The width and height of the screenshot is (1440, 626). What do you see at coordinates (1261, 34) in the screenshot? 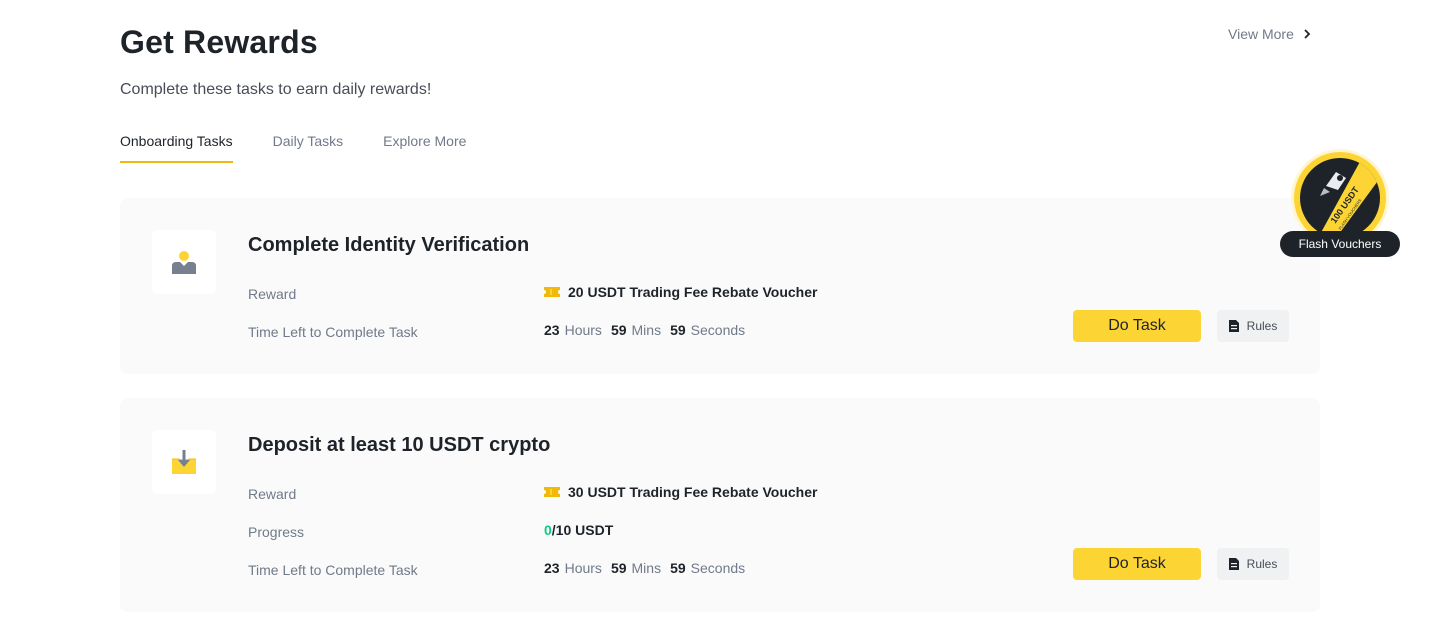
I see `view-more-label: View More` at bounding box center [1261, 34].